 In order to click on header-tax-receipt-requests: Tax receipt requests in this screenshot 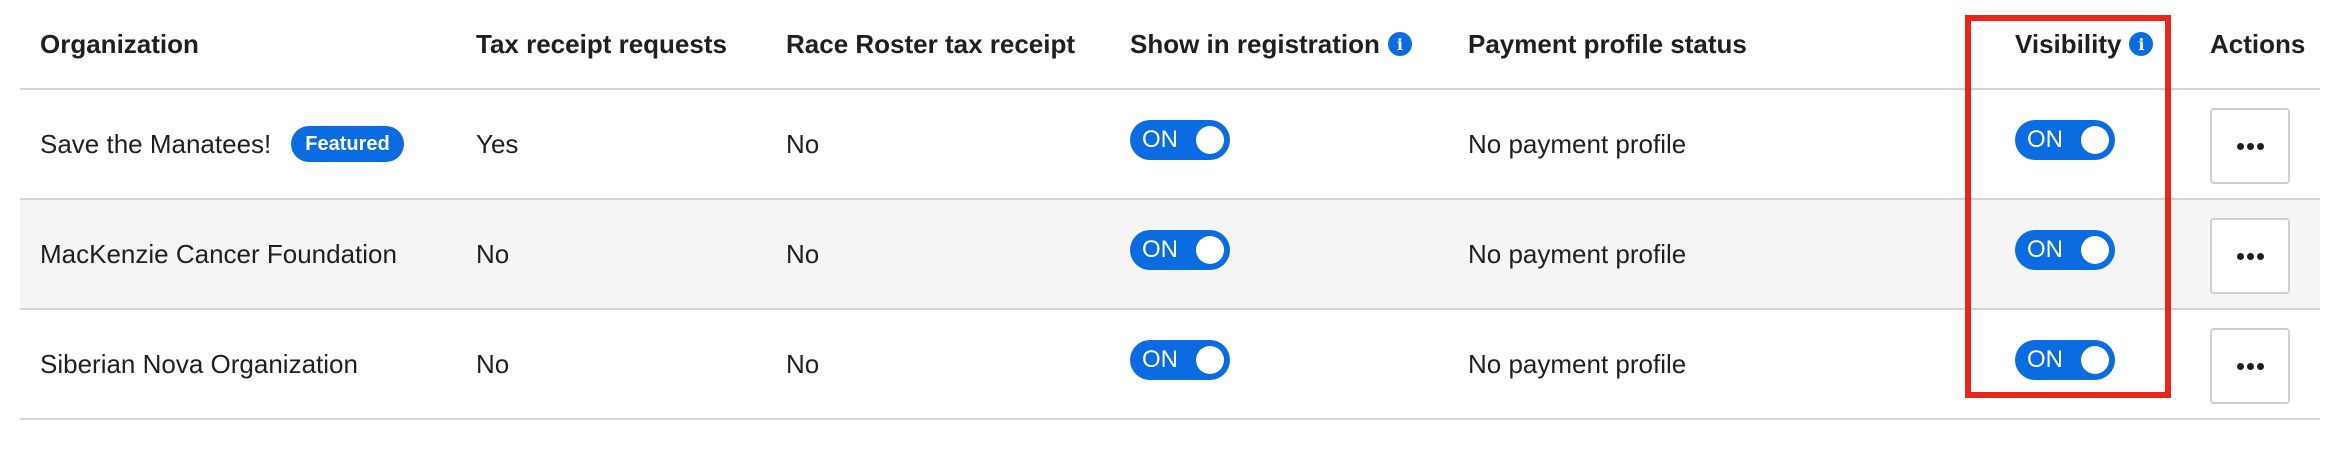, I will do `click(601, 43)`.